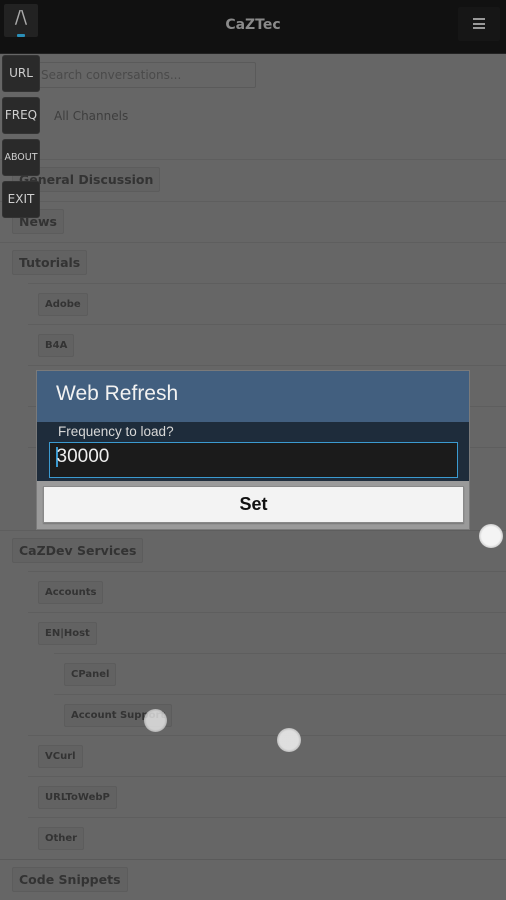 This screenshot has width=506, height=900. I want to click on list-item: CaZDev Services, so click(253, 550).